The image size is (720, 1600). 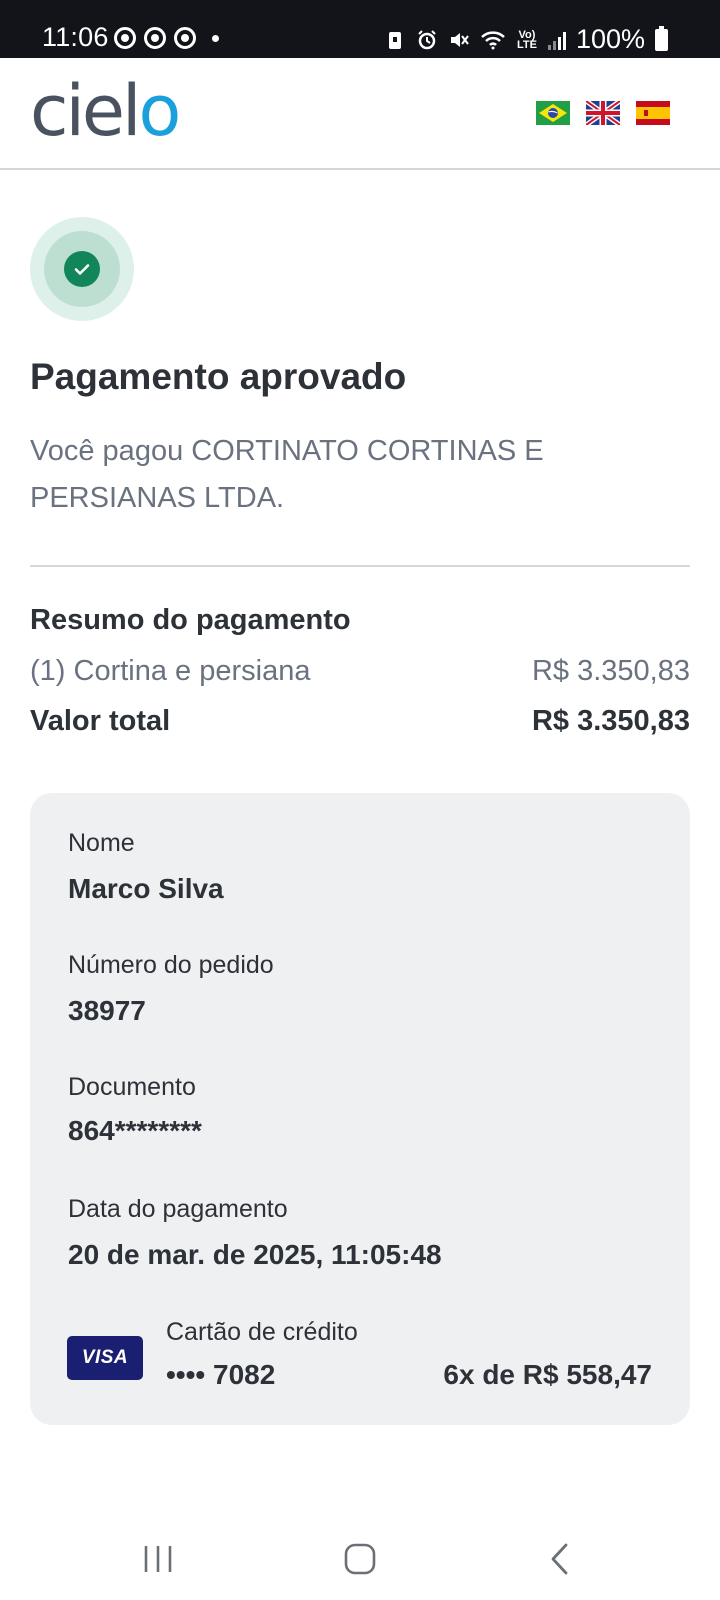 What do you see at coordinates (255, 1254) in the screenshot?
I see `payment-date-value: 20 de mar. de 2025, 11:05:48` at bounding box center [255, 1254].